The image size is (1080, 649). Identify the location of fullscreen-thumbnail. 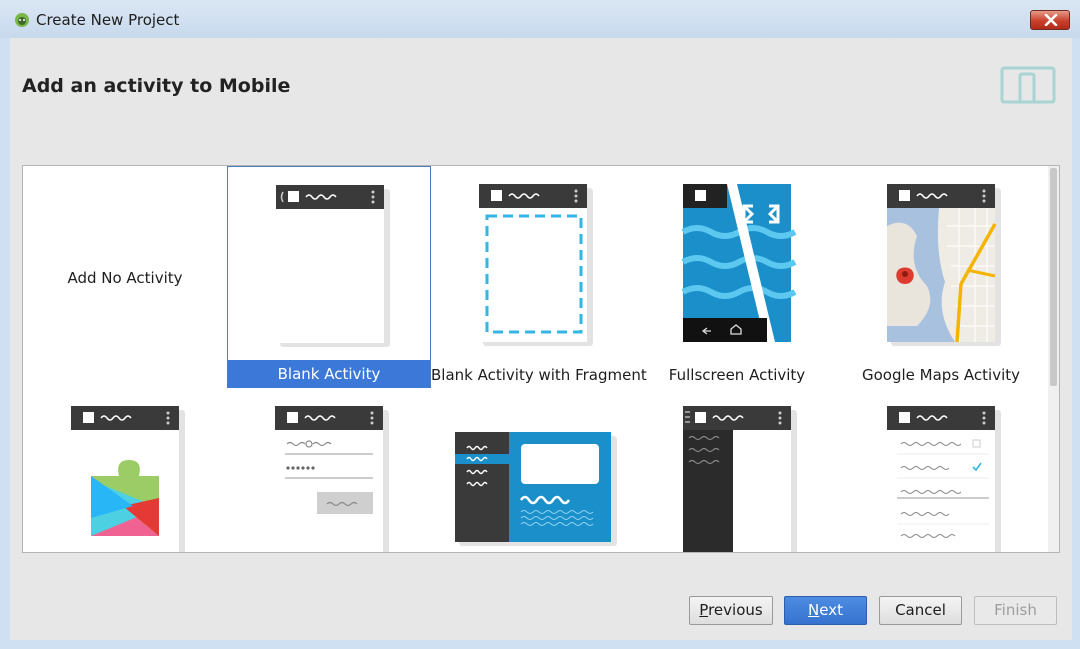
(739, 263).